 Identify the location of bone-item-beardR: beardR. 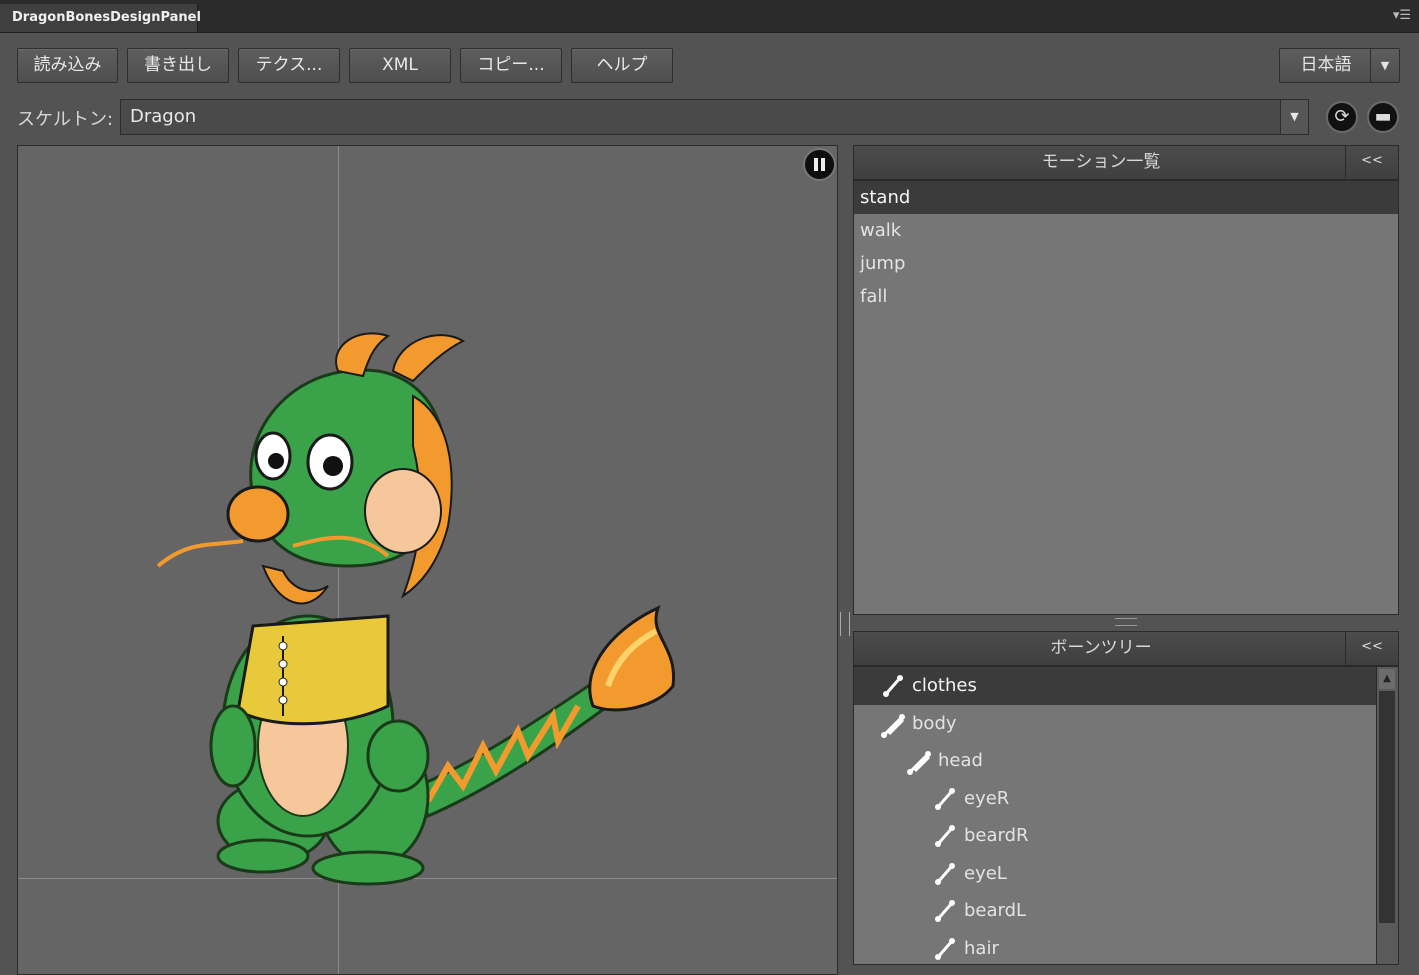
(1126, 836).